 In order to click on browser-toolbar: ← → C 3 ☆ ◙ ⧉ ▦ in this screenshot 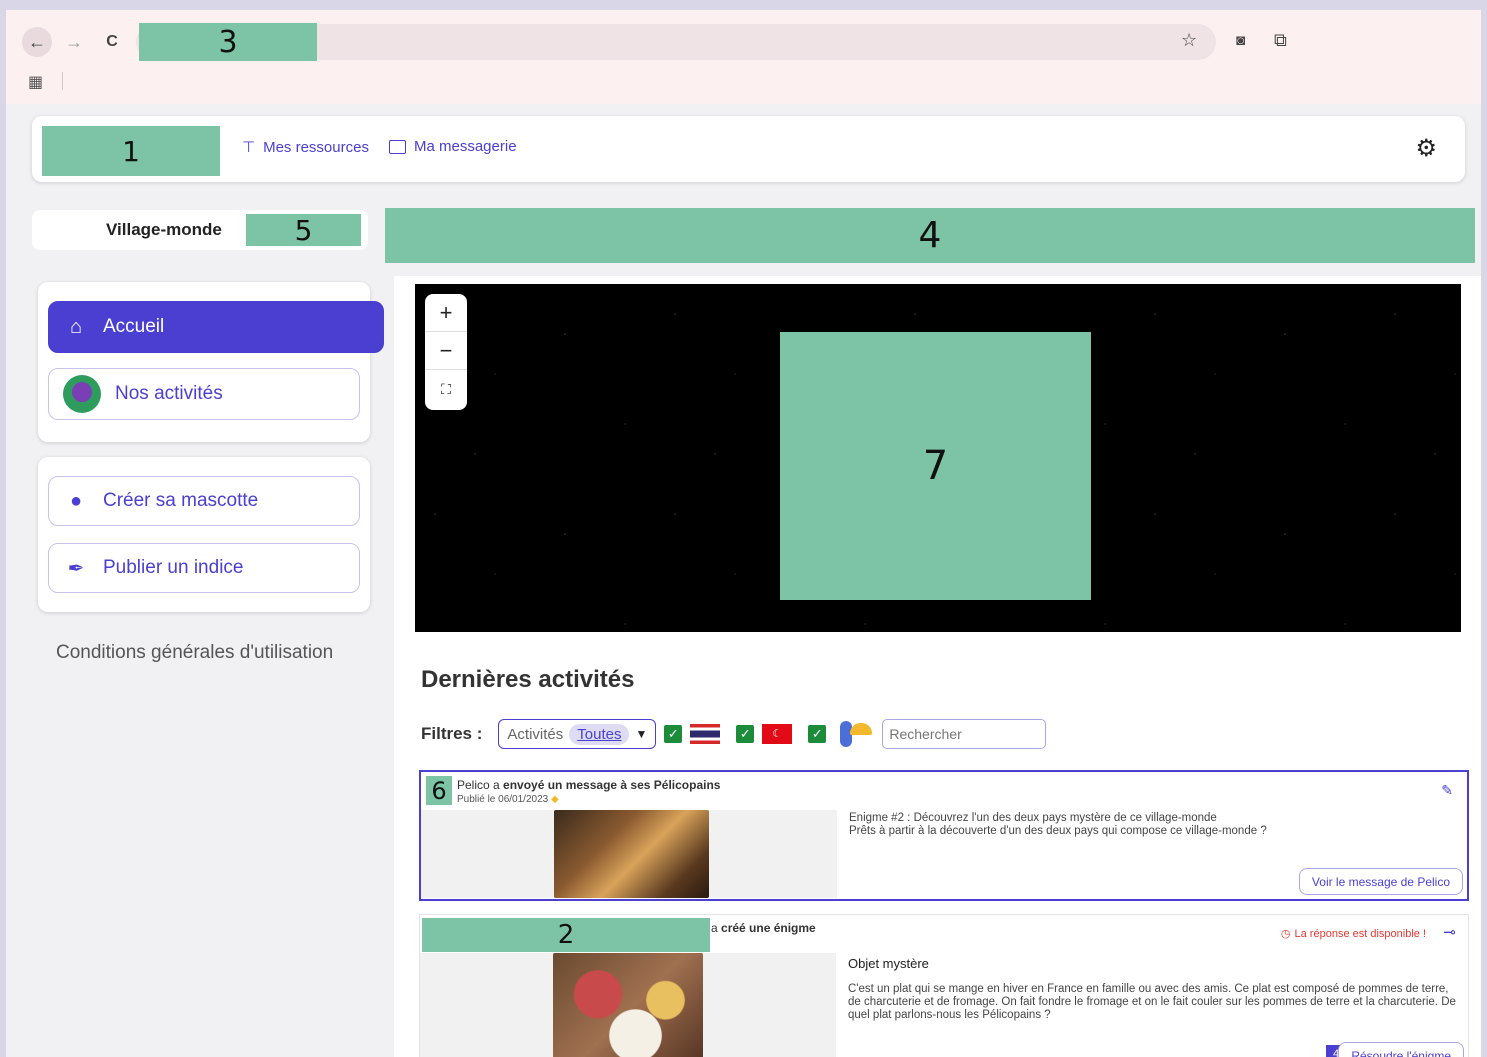, I will do `click(743, 57)`.